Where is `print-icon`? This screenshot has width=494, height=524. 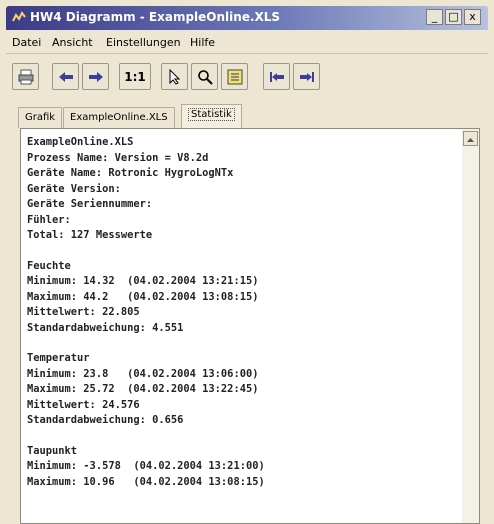
print-icon is located at coordinates (26, 77).